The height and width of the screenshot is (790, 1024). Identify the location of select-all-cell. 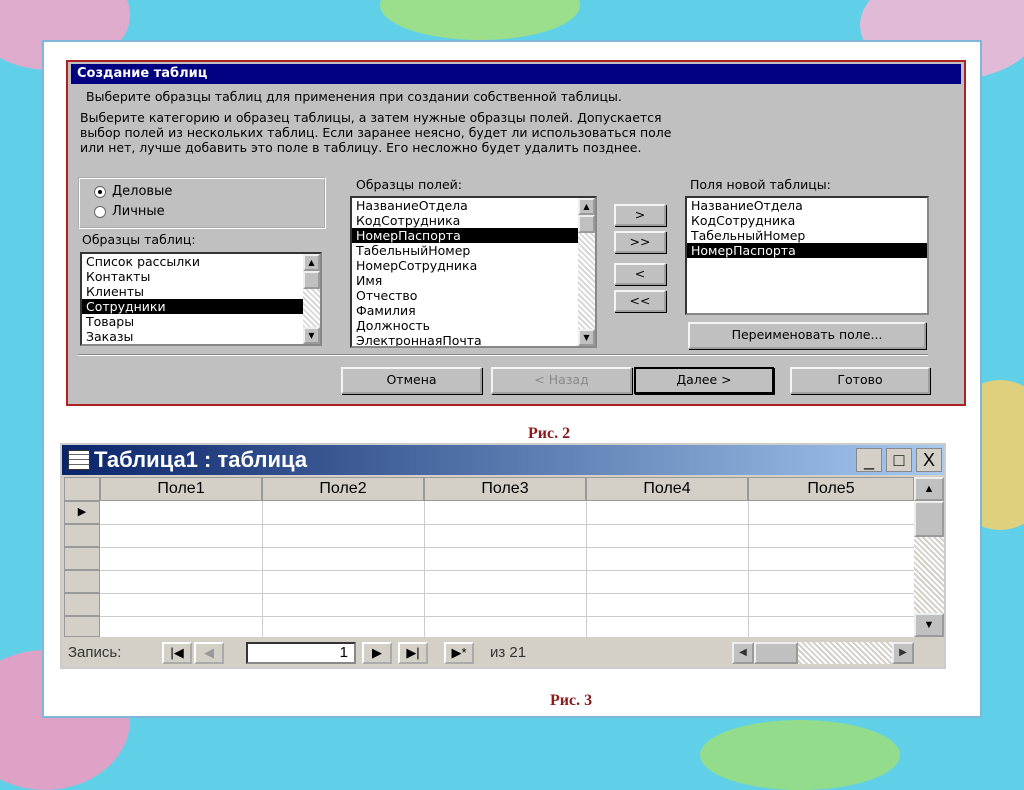
(82, 489).